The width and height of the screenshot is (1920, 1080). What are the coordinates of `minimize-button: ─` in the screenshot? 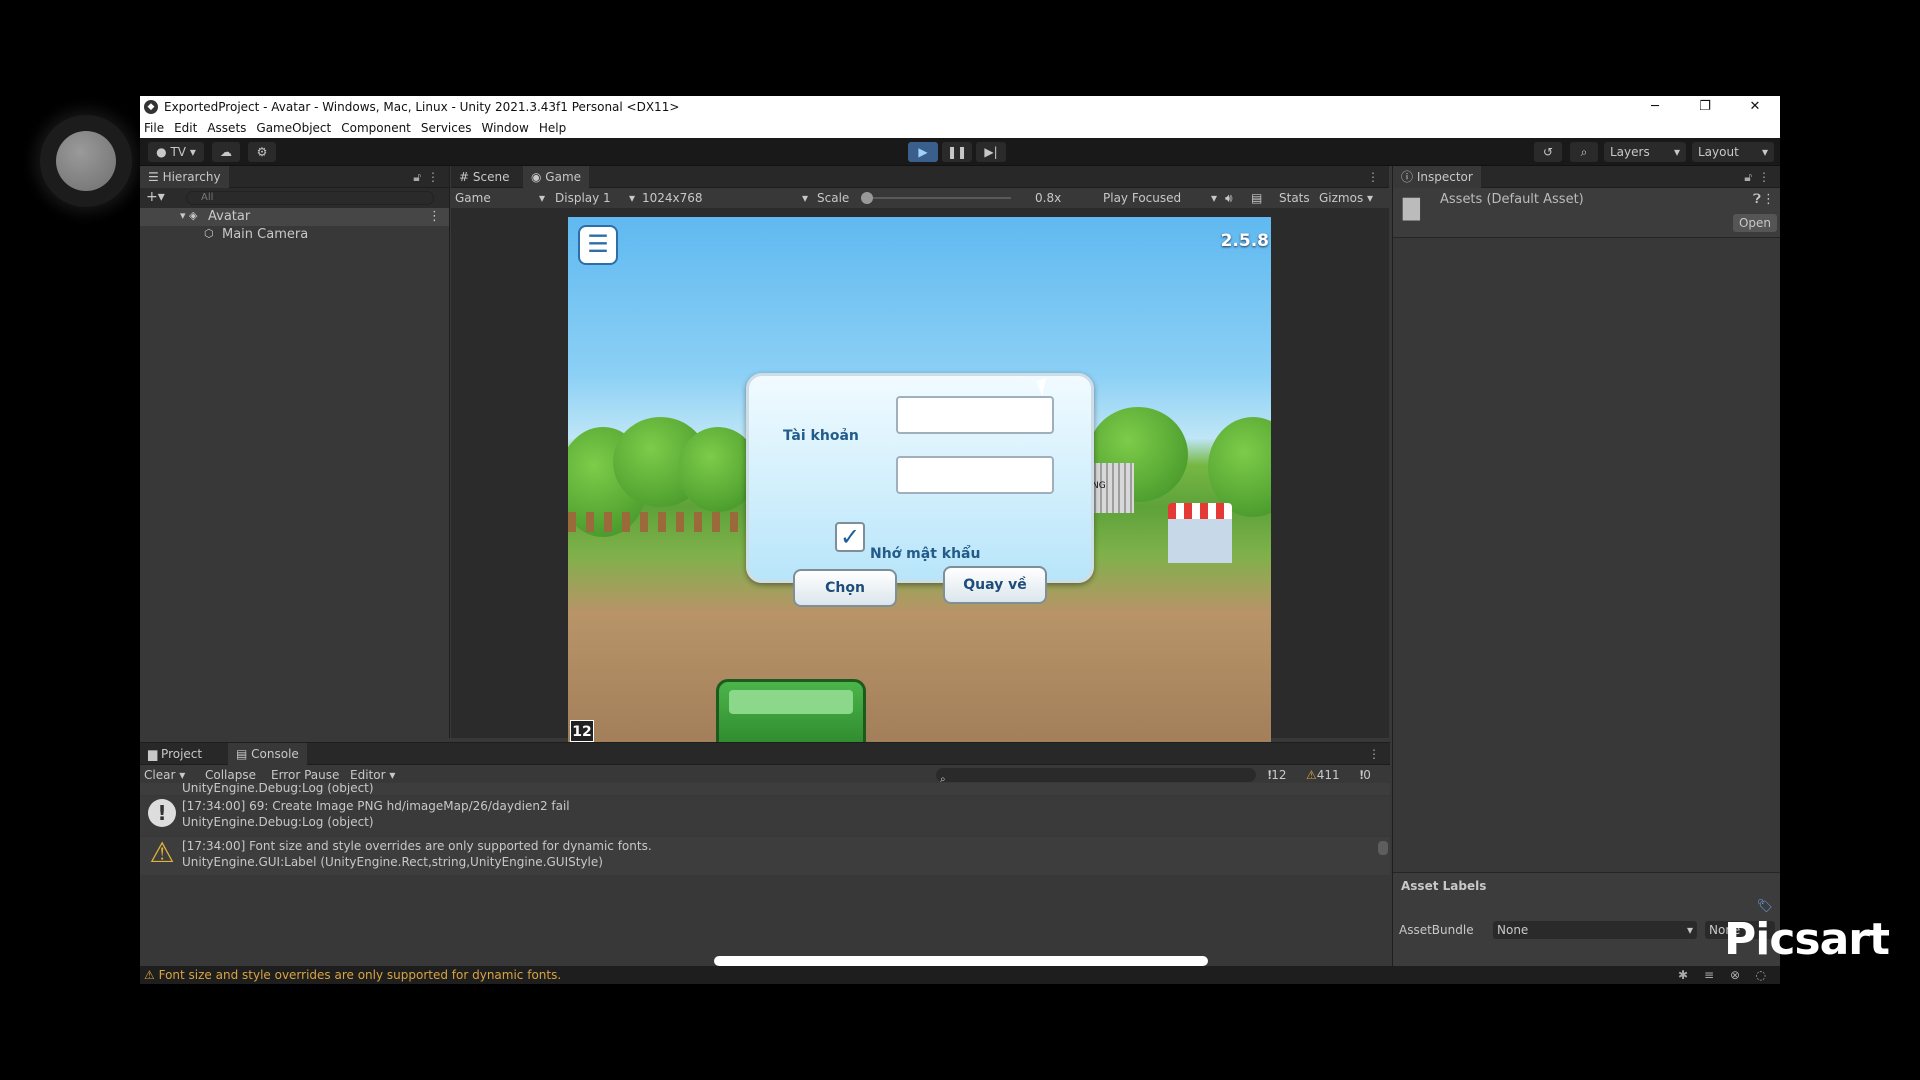 It's located at (1655, 107).